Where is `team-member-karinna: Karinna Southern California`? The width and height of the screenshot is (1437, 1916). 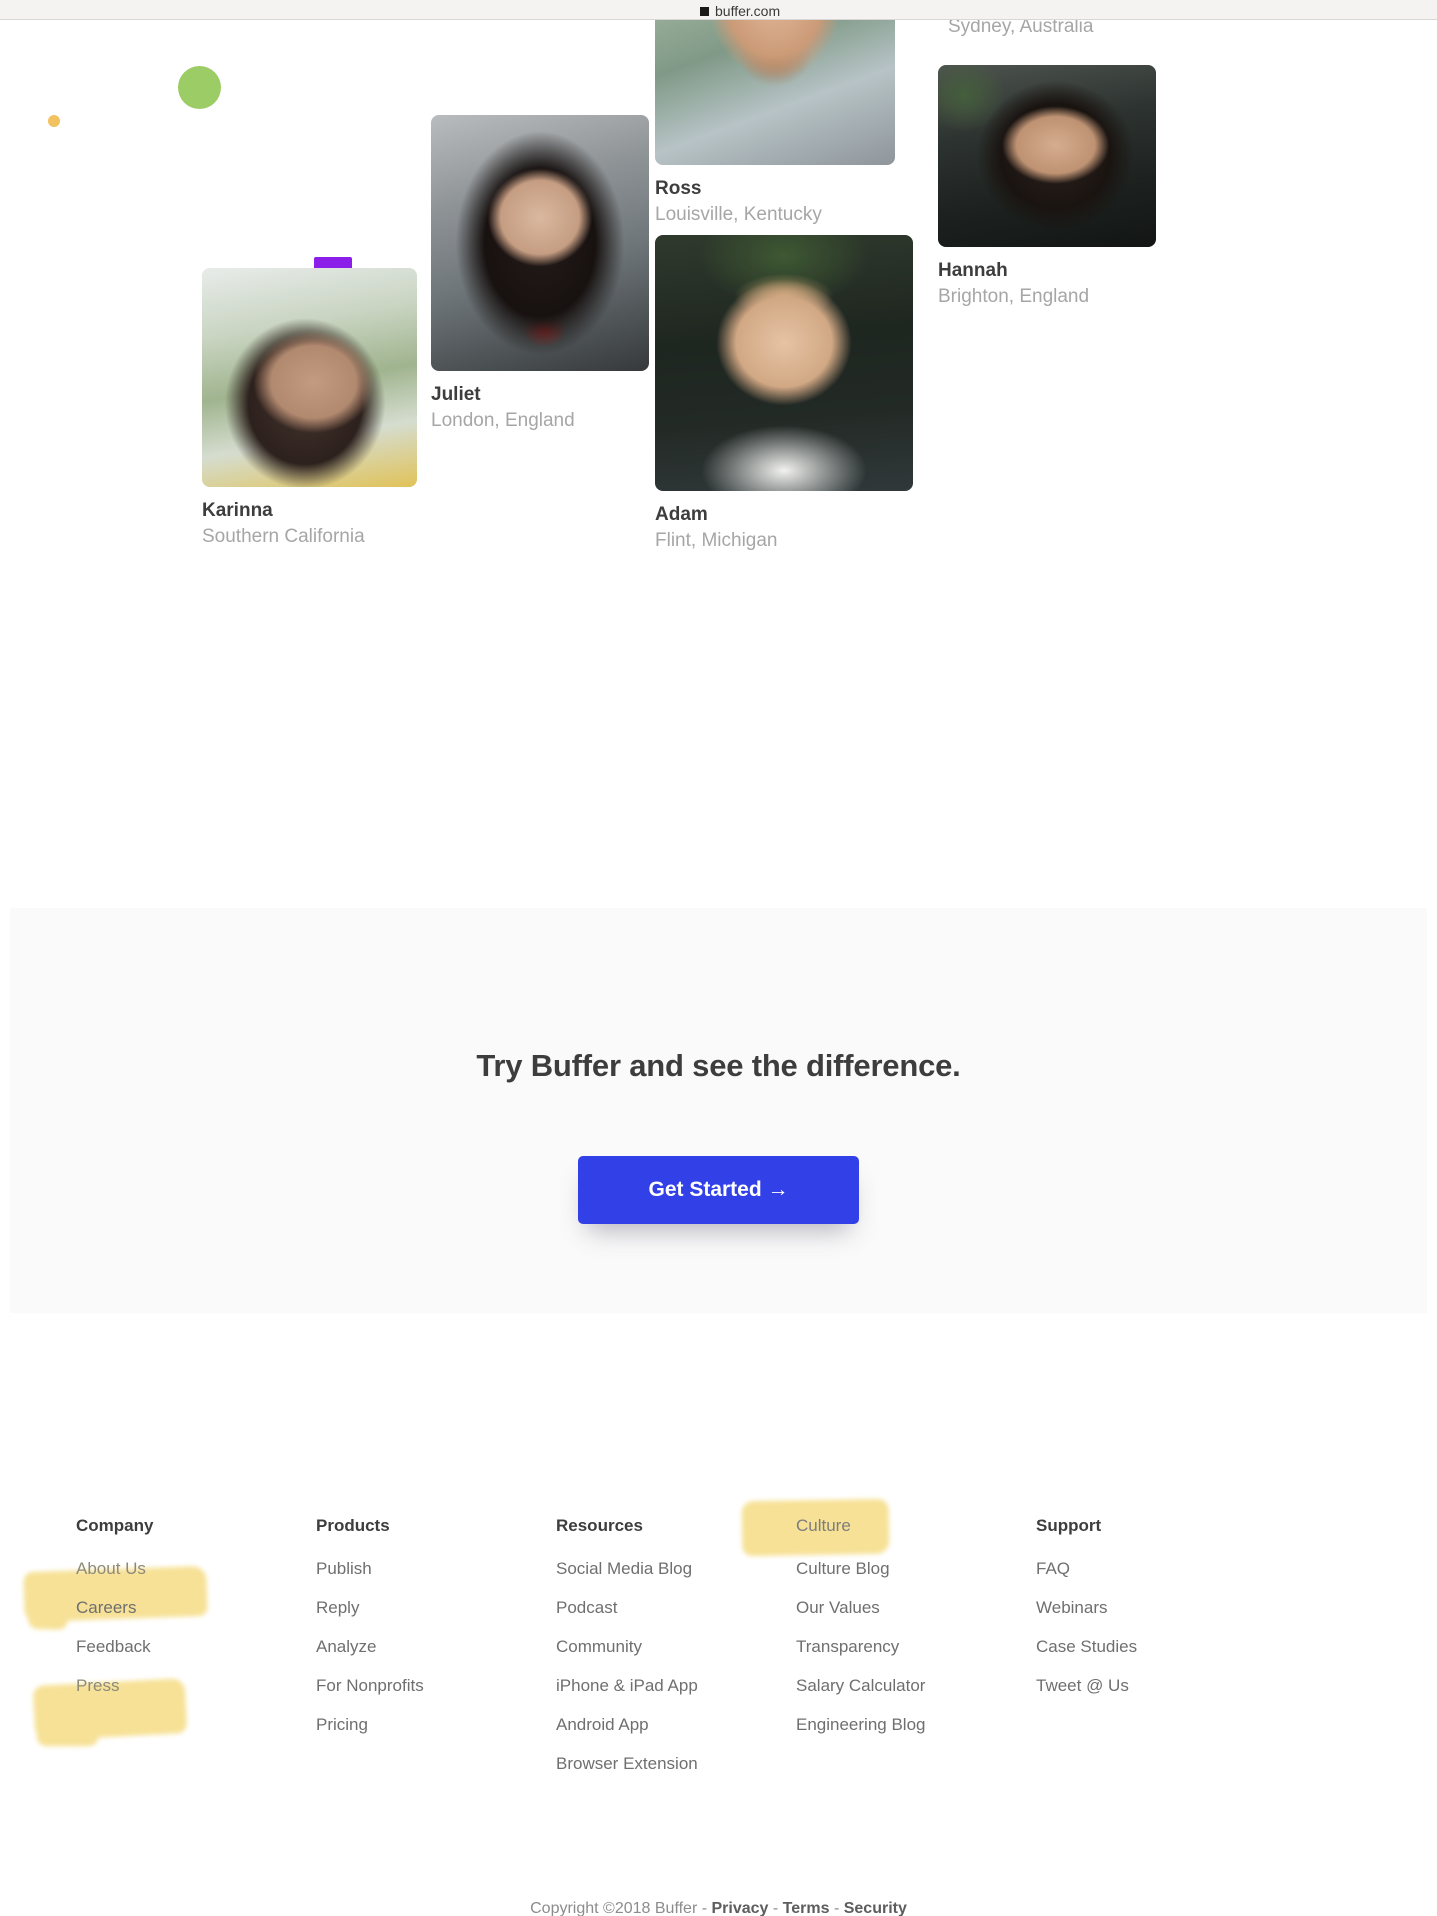 team-member-karinna: Karinna Southern California is located at coordinates (312, 402).